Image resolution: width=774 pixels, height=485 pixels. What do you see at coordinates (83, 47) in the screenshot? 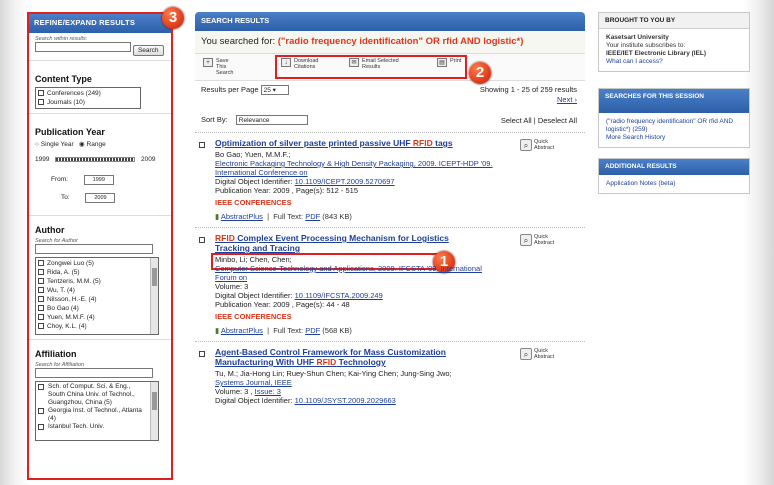
I see `search-within-input` at bounding box center [83, 47].